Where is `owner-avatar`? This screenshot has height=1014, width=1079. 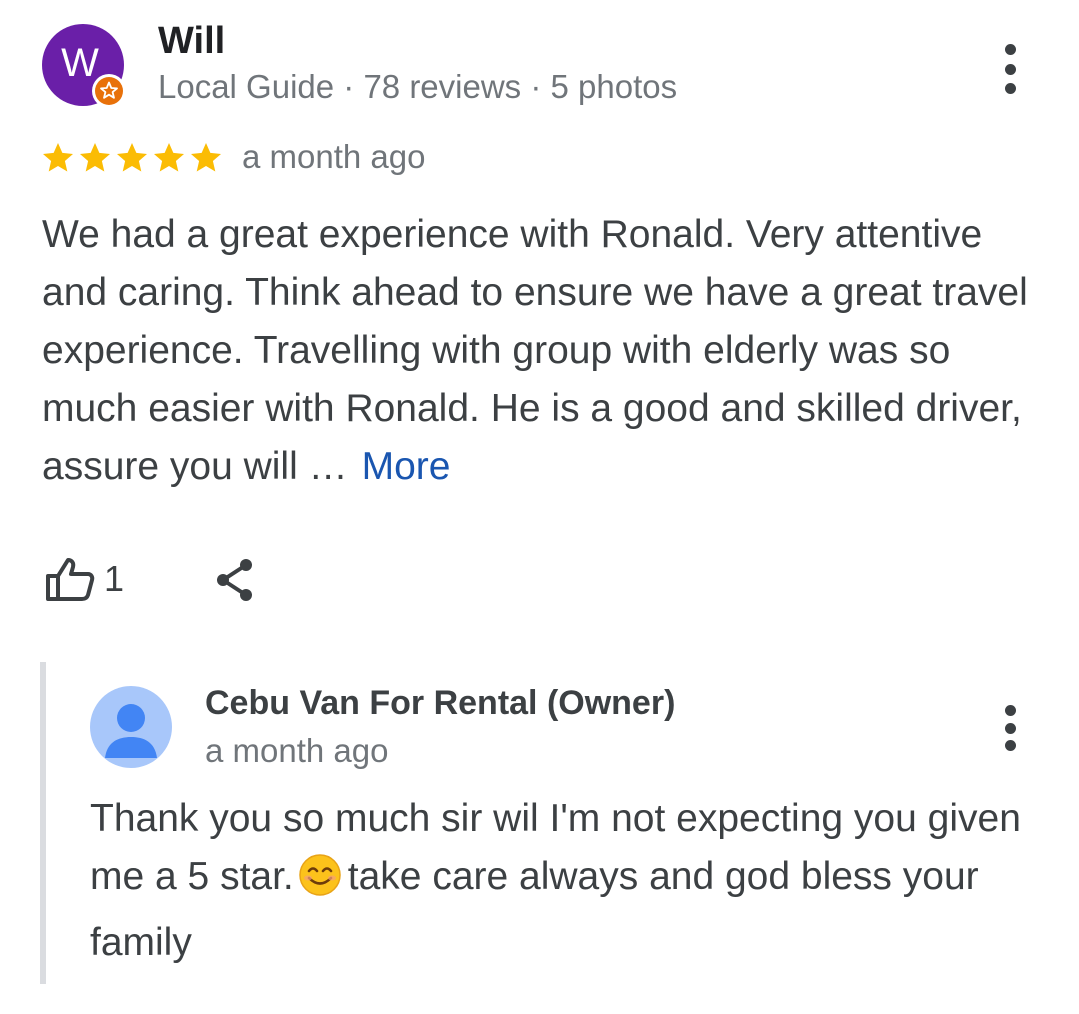 owner-avatar is located at coordinates (131, 727).